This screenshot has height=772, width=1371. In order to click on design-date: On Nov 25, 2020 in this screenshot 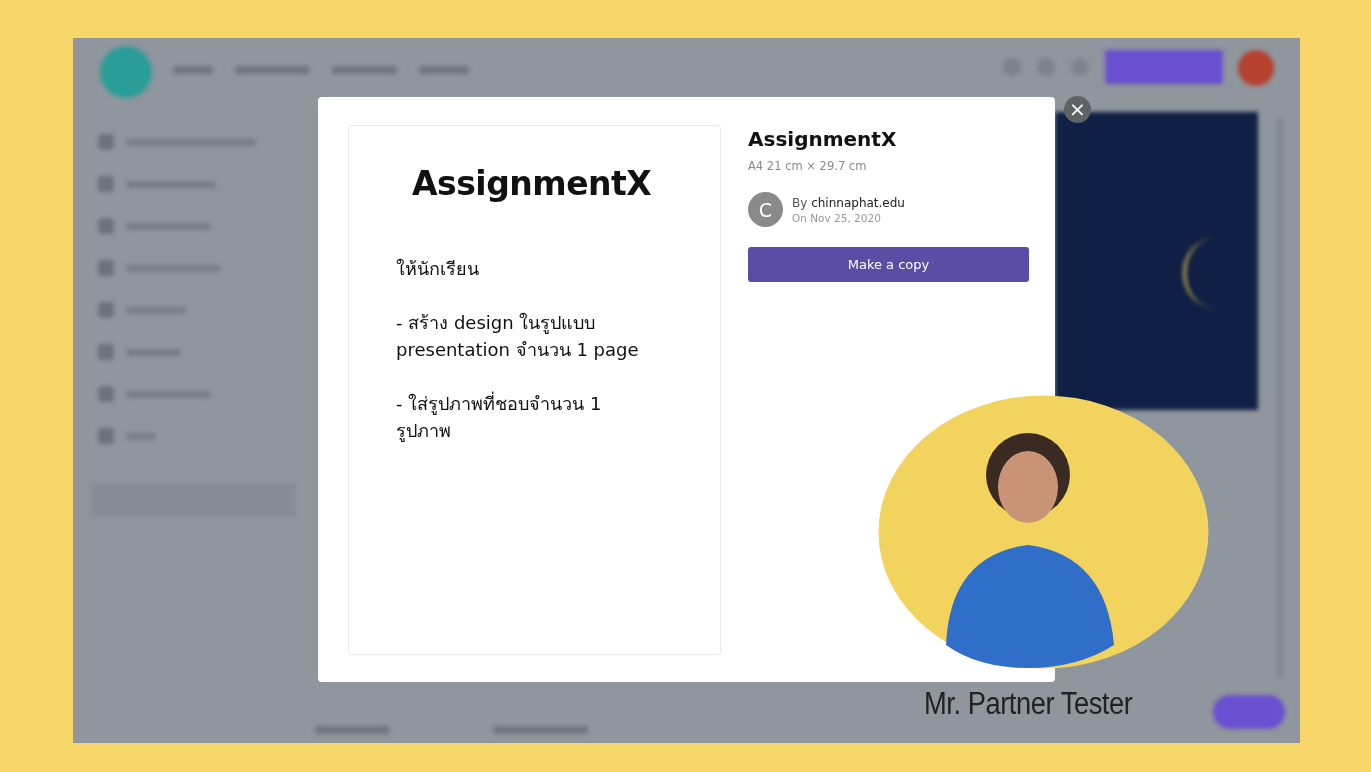, I will do `click(837, 217)`.